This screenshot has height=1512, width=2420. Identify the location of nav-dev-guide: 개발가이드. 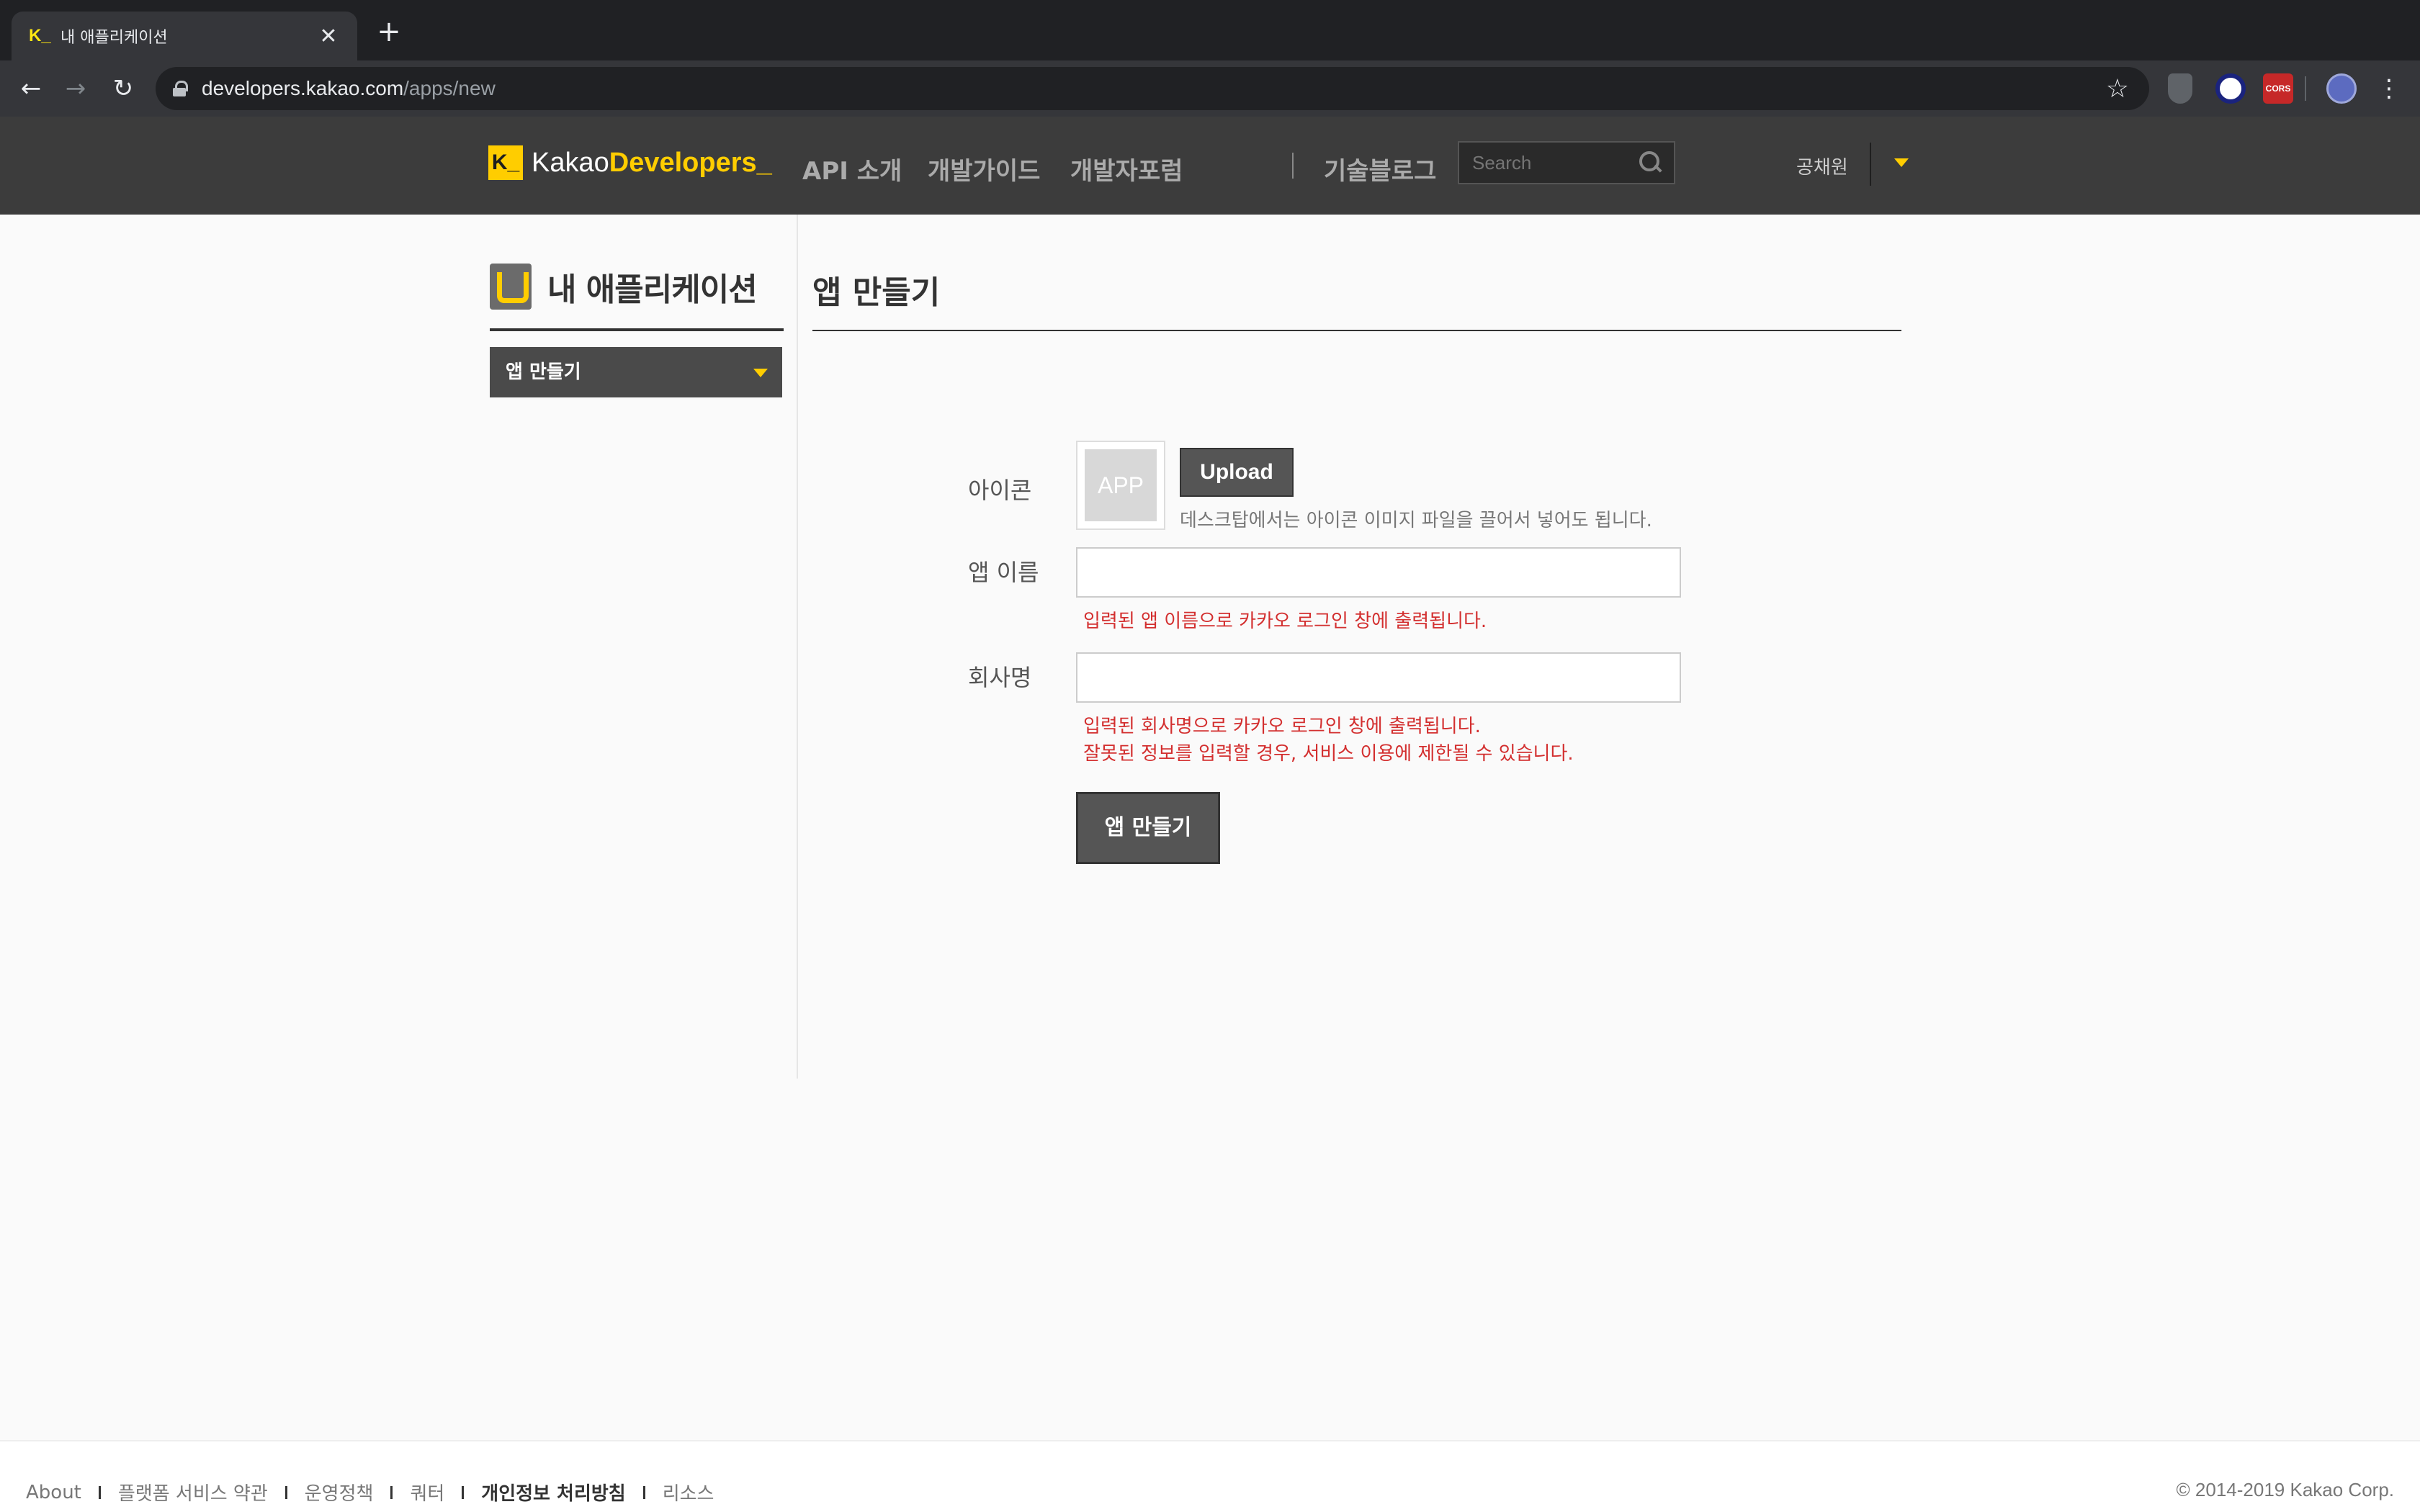
(984, 168).